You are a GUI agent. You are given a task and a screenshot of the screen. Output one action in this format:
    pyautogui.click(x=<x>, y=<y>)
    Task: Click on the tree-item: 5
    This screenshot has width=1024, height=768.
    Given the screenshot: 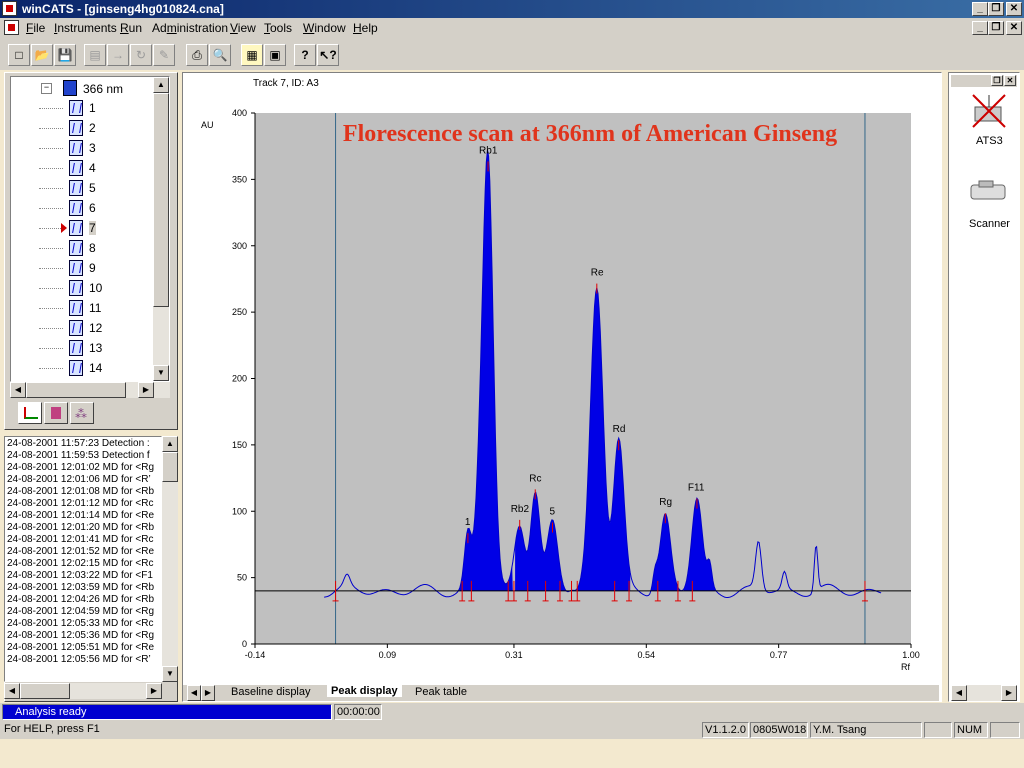 What is the action you would take?
    pyautogui.click(x=94, y=189)
    